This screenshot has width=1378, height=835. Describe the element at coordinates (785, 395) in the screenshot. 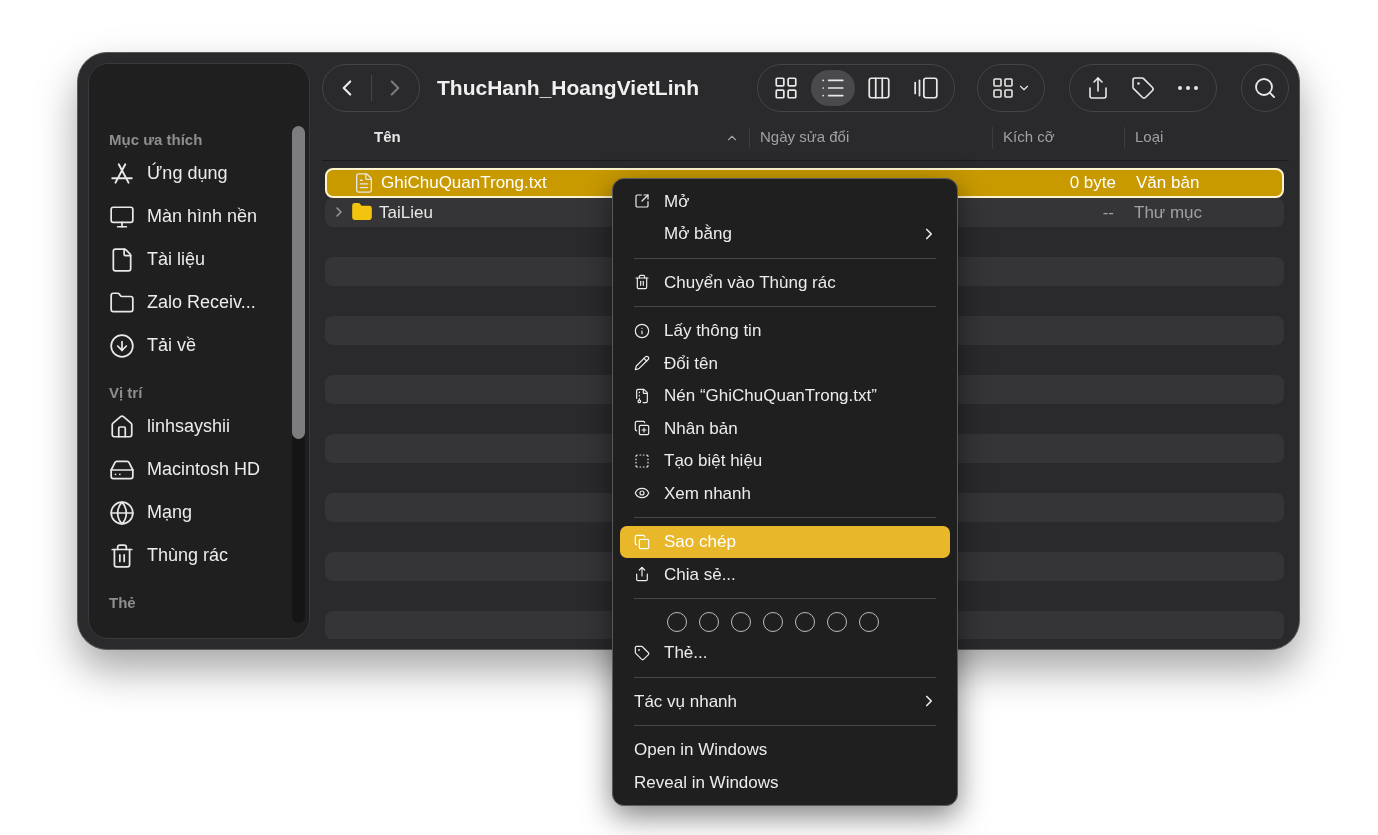

I see `menu-item: Nén “GhiChuQuanTrong.txt”` at that location.